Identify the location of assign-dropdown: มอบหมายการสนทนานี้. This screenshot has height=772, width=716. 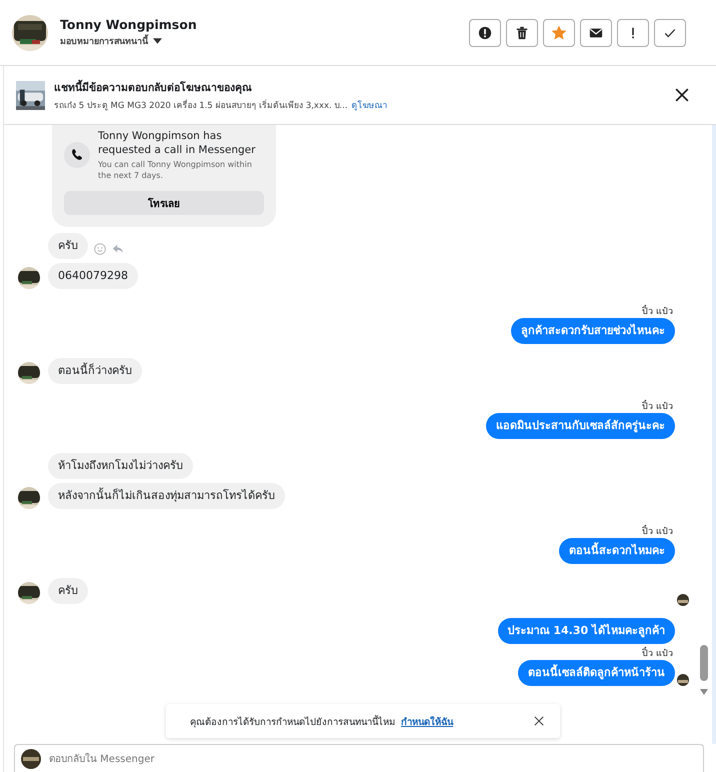
(128, 41).